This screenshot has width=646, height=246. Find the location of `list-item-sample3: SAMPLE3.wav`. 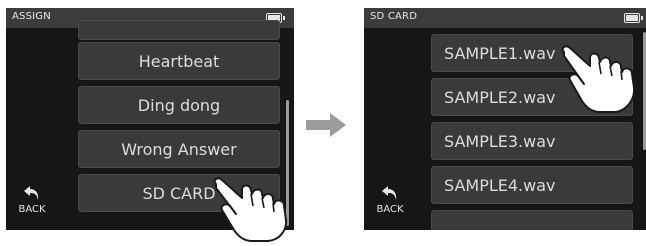

list-item-sample3: SAMPLE3.wav is located at coordinates (532, 141).